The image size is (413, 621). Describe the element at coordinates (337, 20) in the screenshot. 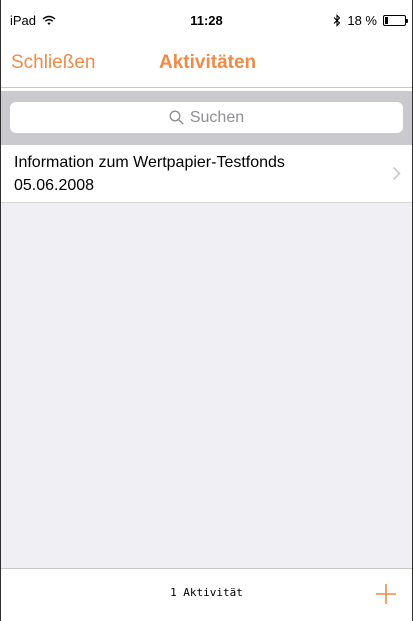

I see `bluetooth-icon` at that location.